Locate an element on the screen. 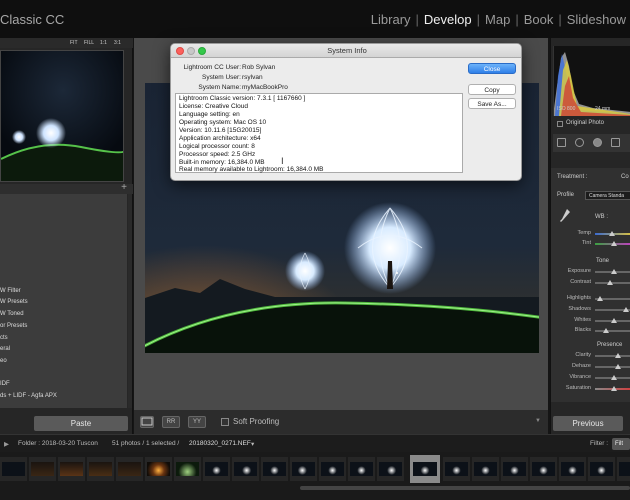  selected-filename: 20180320_0271.NEF is located at coordinates (220, 443).